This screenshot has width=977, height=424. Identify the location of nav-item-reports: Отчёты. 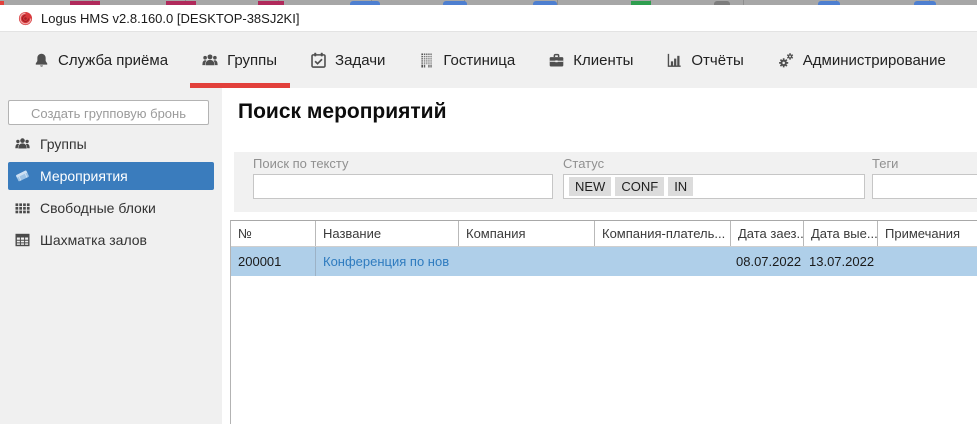
(705, 60).